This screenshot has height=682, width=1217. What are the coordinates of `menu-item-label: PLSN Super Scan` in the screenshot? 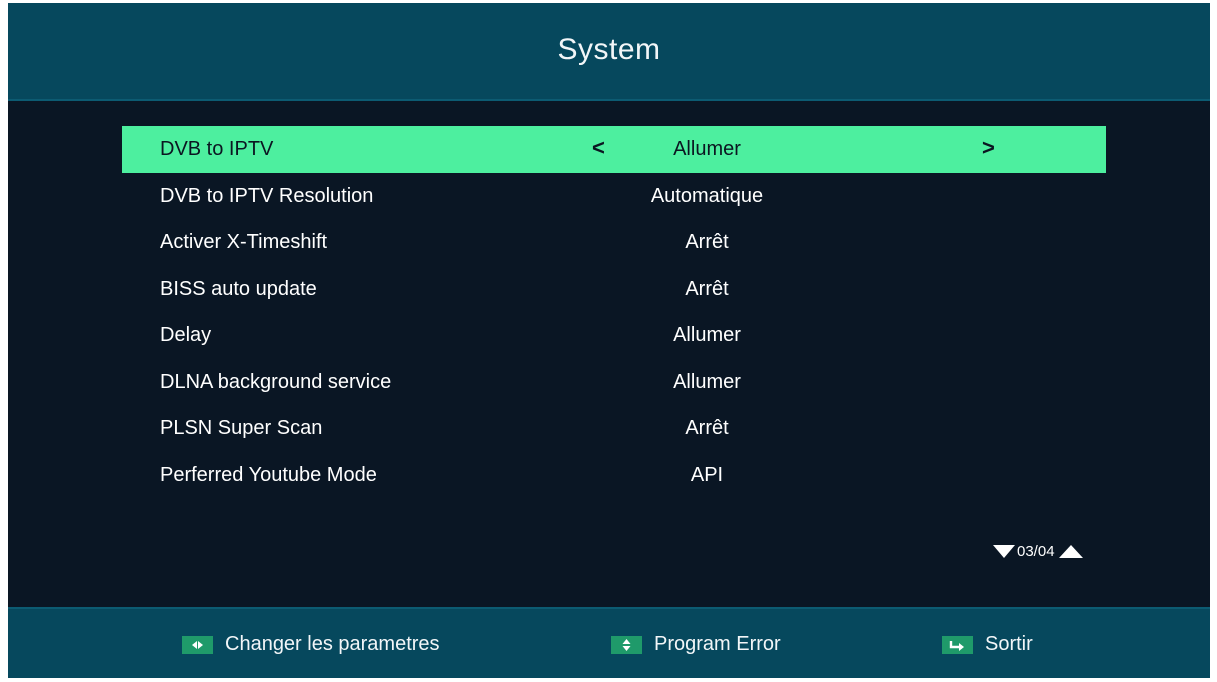 It's located at (241, 428).